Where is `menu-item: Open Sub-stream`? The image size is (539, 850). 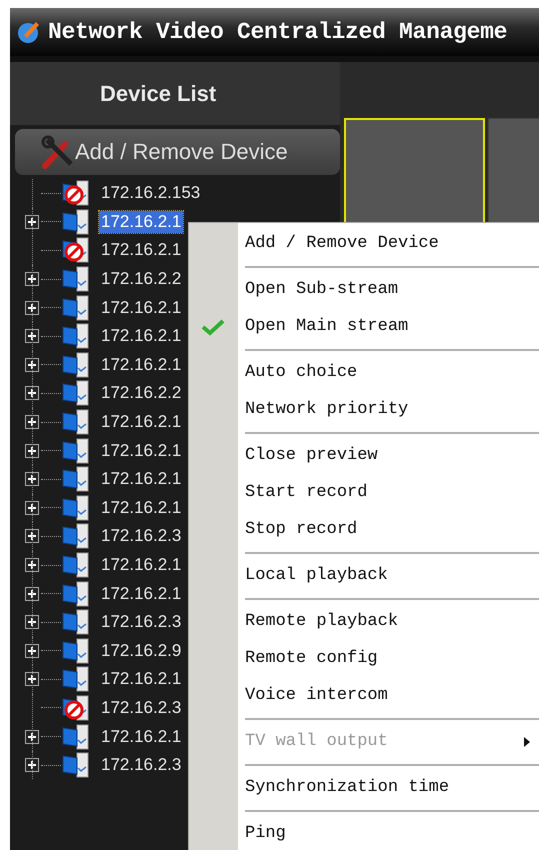
menu-item: Open Sub-stream is located at coordinates (364, 289).